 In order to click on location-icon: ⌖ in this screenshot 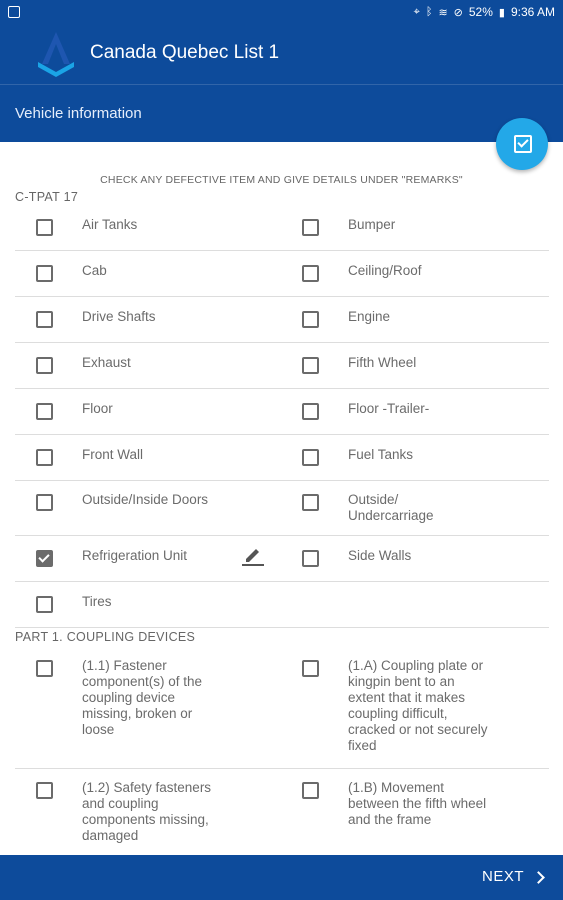, I will do `click(416, 11)`.